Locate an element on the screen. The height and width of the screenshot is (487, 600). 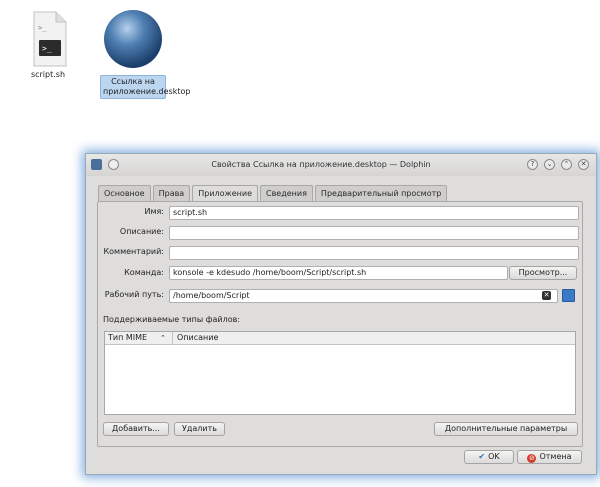
advanced-options-button: Дополнительные параметры is located at coordinates (506, 429).